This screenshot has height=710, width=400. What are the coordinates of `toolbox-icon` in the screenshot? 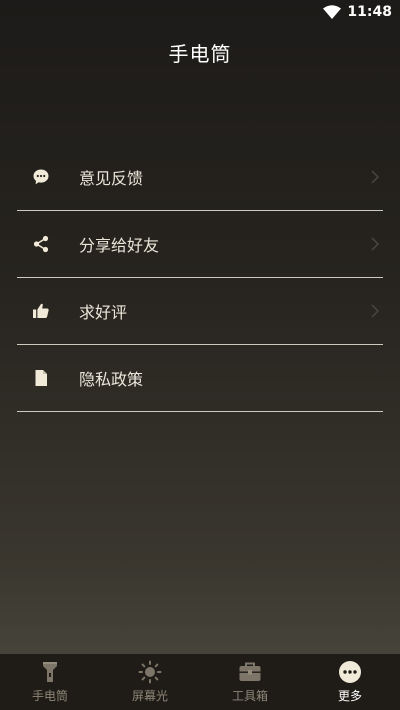 It's located at (250, 671).